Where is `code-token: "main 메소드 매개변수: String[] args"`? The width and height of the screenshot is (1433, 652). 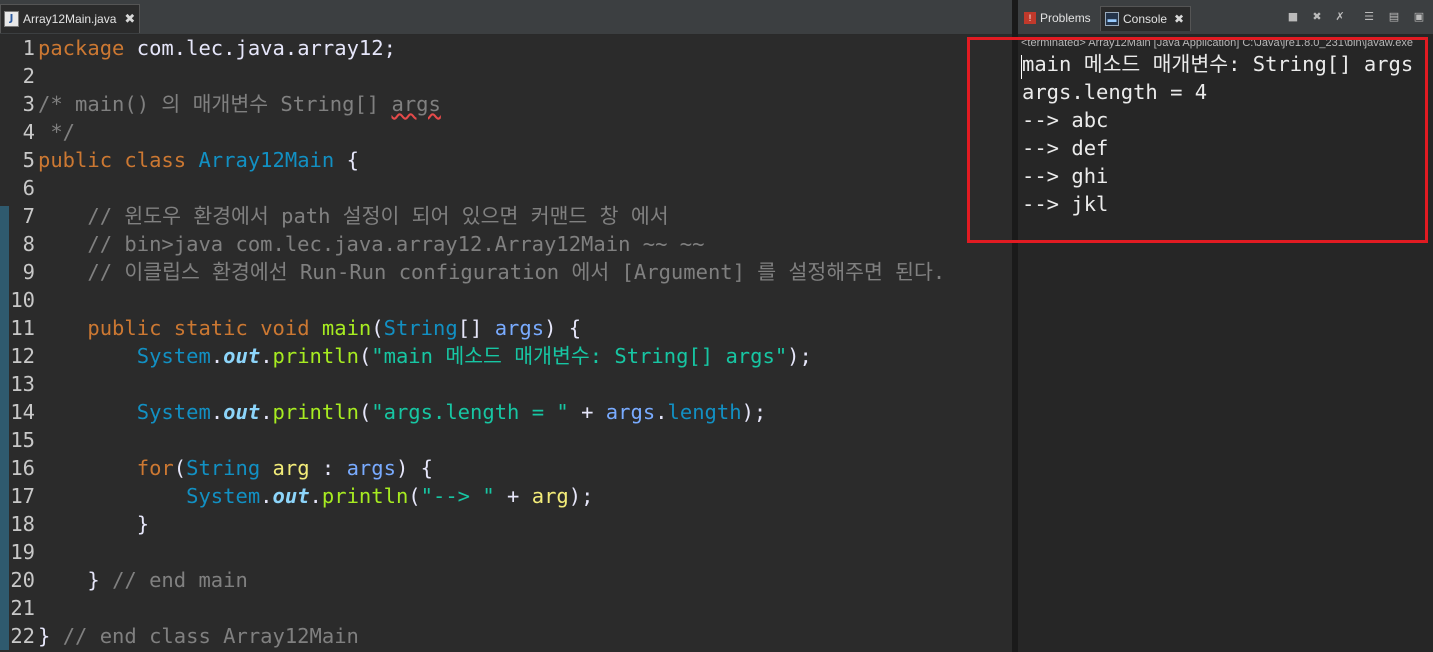 code-token: "main 메소드 매개변수: String[] args" is located at coordinates (579, 356).